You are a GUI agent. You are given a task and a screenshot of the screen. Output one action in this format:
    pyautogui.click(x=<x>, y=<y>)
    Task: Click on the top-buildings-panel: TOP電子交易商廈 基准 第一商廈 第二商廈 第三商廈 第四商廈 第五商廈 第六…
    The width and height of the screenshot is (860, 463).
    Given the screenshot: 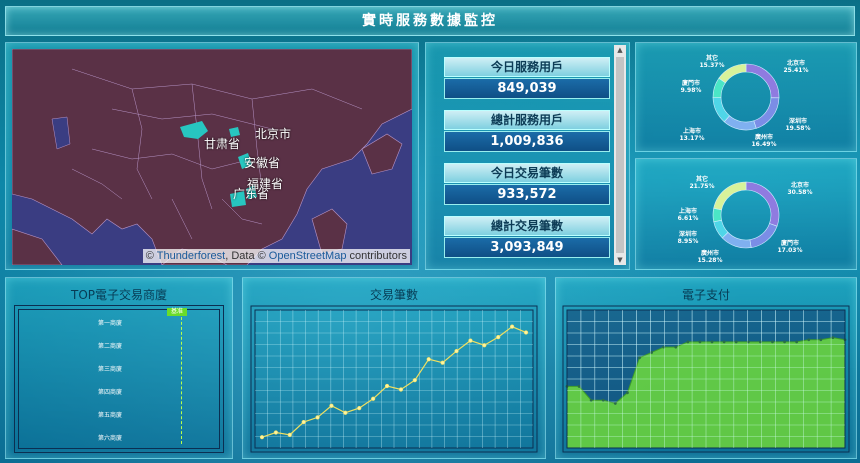 What is the action you would take?
    pyautogui.click(x=119, y=368)
    